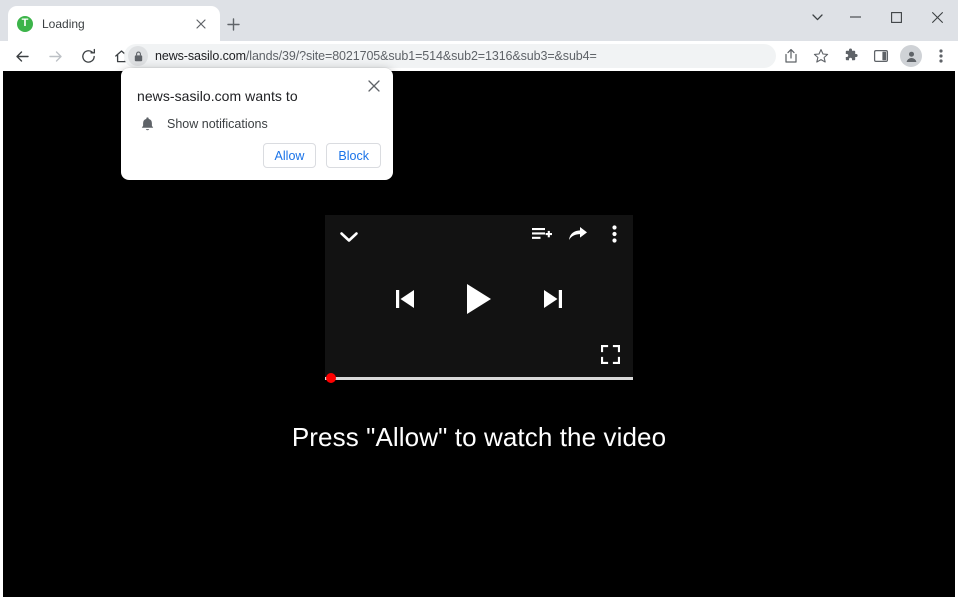  What do you see at coordinates (821, 56) in the screenshot?
I see `bookmark-star-icon` at bounding box center [821, 56].